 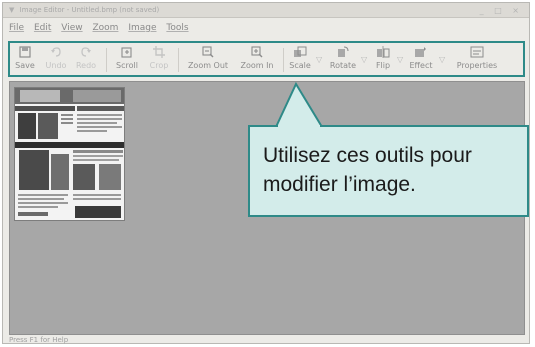 What do you see at coordinates (159, 60) in the screenshot?
I see `crop-button: Crop` at bounding box center [159, 60].